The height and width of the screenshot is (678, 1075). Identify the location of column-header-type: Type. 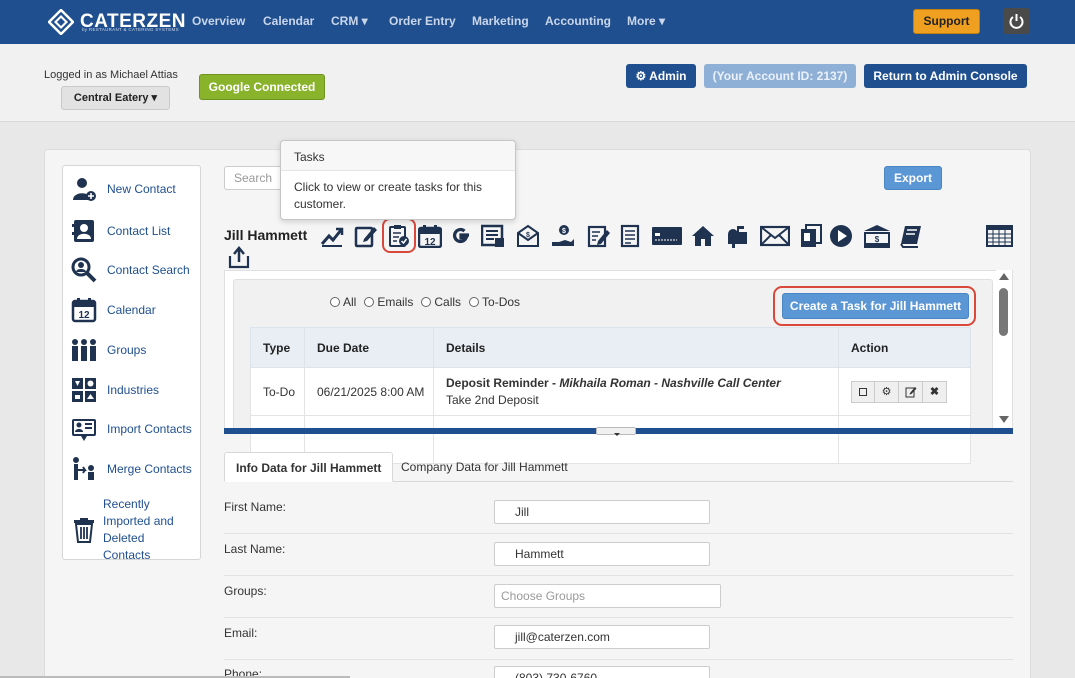
(277, 347).